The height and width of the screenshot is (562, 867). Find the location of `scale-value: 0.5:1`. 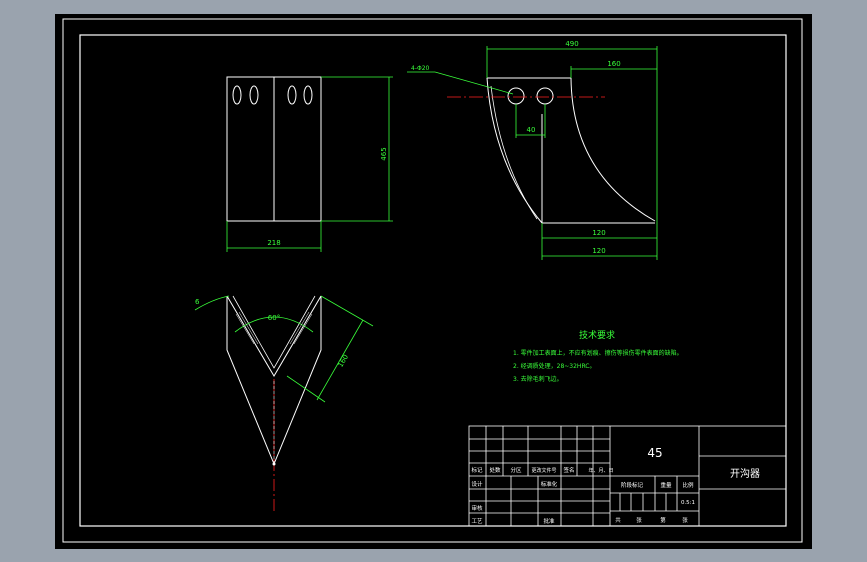

scale-value: 0.5:1 is located at coordinates (688, 503).